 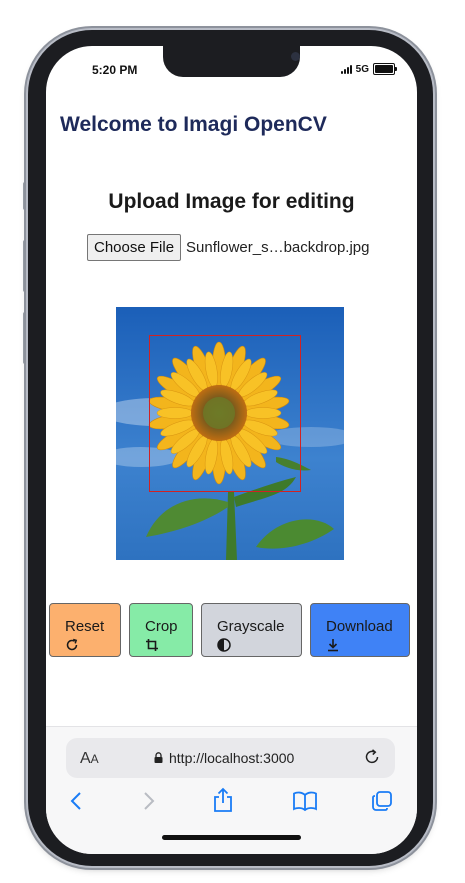 I want to click on text-size-button: AA, so click(x=89, y=759).